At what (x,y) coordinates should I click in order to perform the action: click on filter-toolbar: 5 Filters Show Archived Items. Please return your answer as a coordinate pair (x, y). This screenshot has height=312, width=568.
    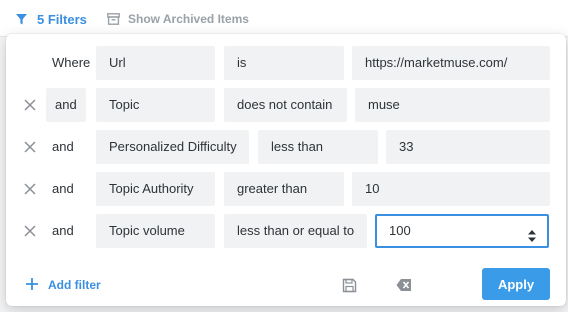
    Looking at the image, I should click on (284, 18).